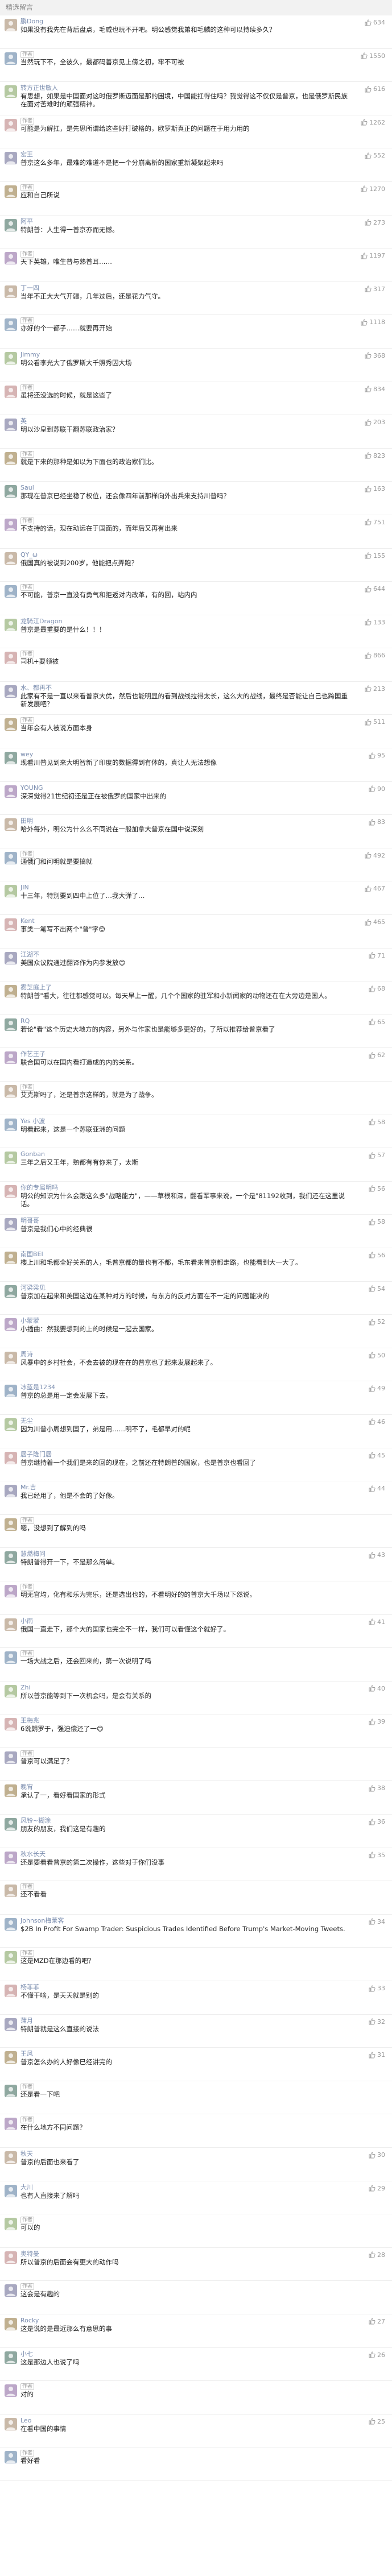  I want to click on commenter-name: 王梅兆, so click(186, 1721).